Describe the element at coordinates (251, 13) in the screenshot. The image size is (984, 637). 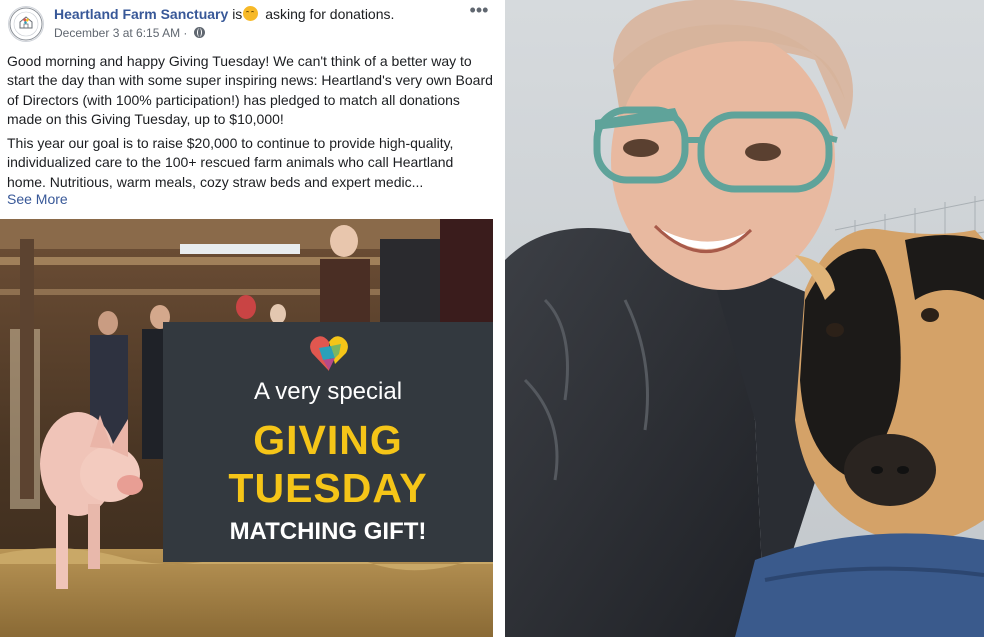
I see `smiling-face-icon` at that location.